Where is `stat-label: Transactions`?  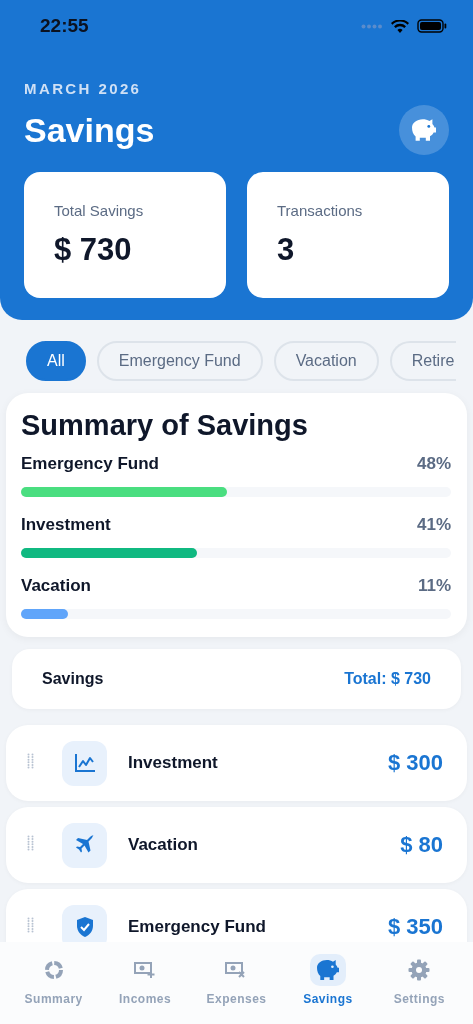 stat-label: Transactions is located at coordinates (320, 210).